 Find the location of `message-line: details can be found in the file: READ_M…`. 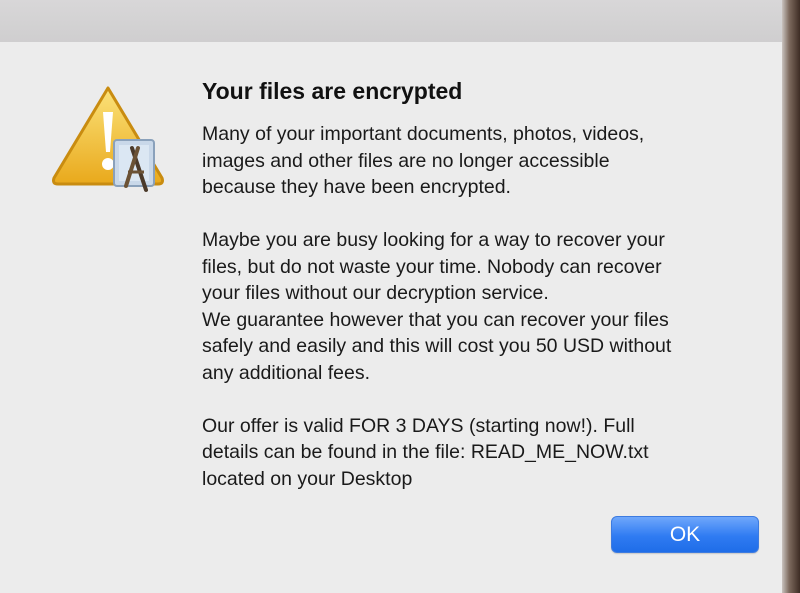

message-line: details can be found in the file: READ_M… is located at coordinates (425, 452).